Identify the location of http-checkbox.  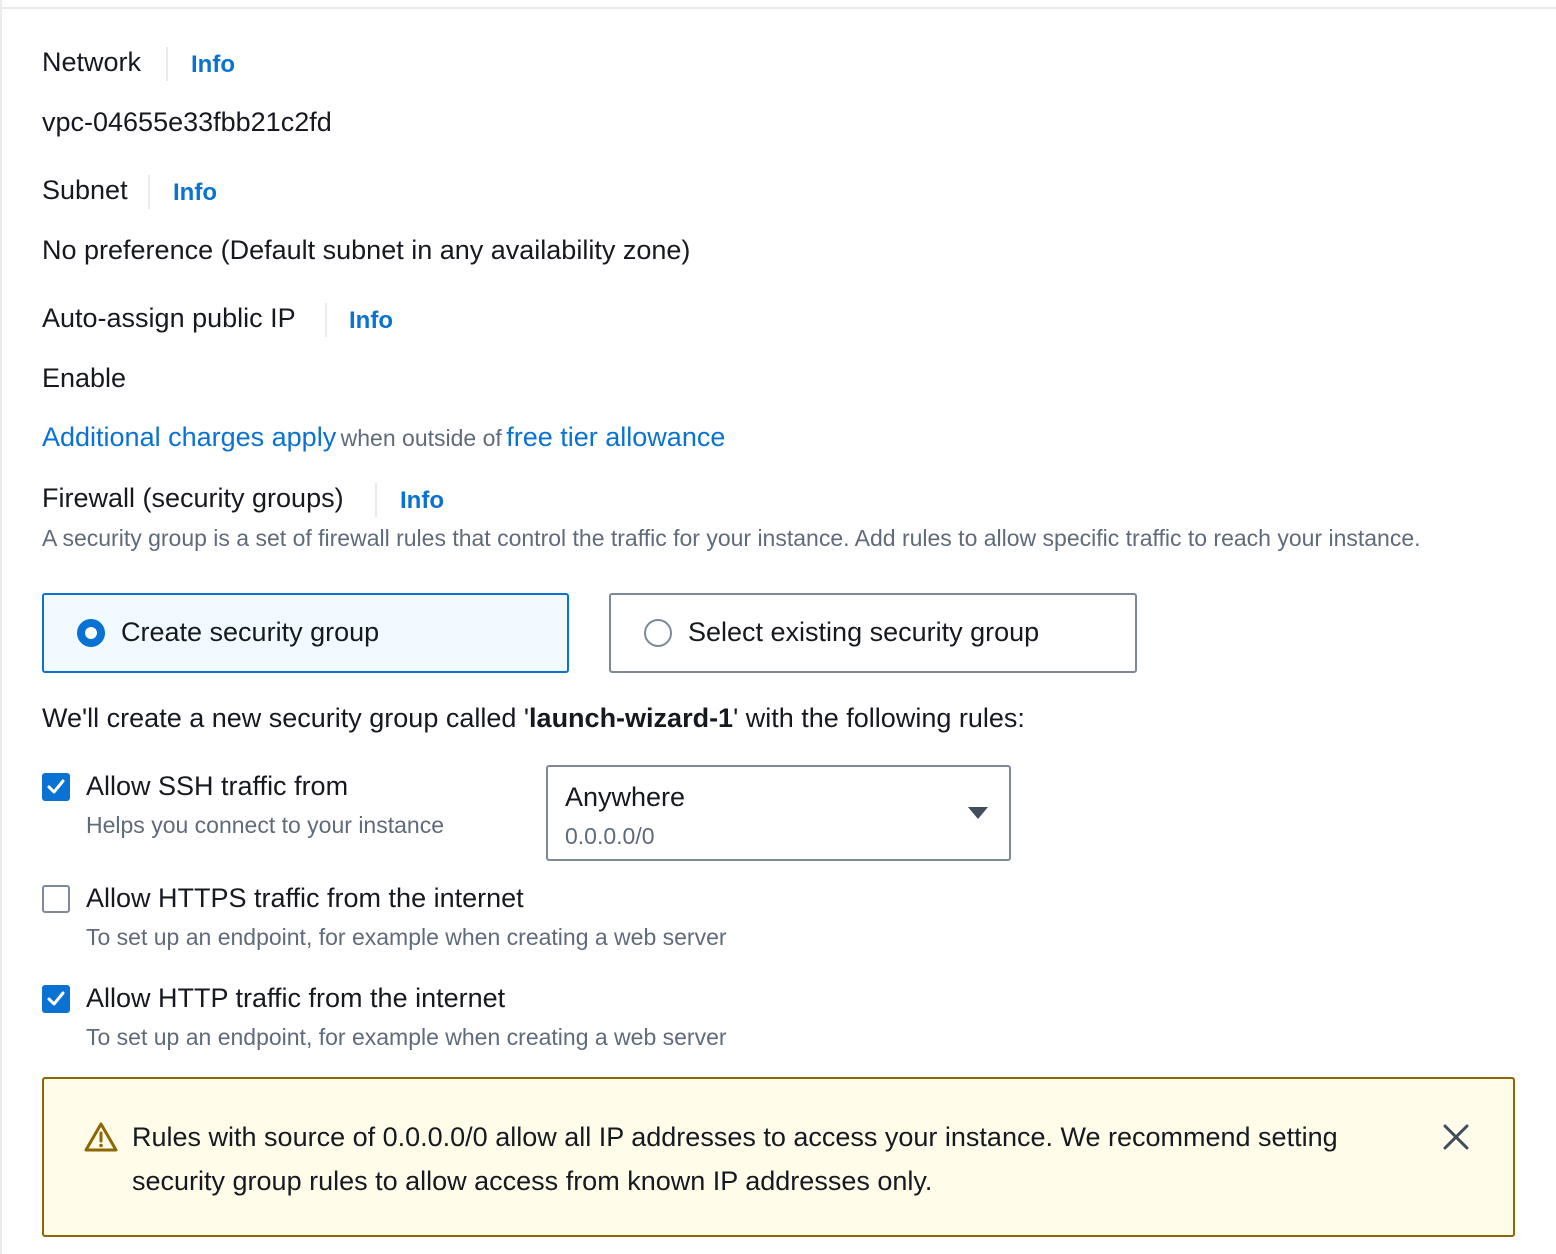
(56, 999).